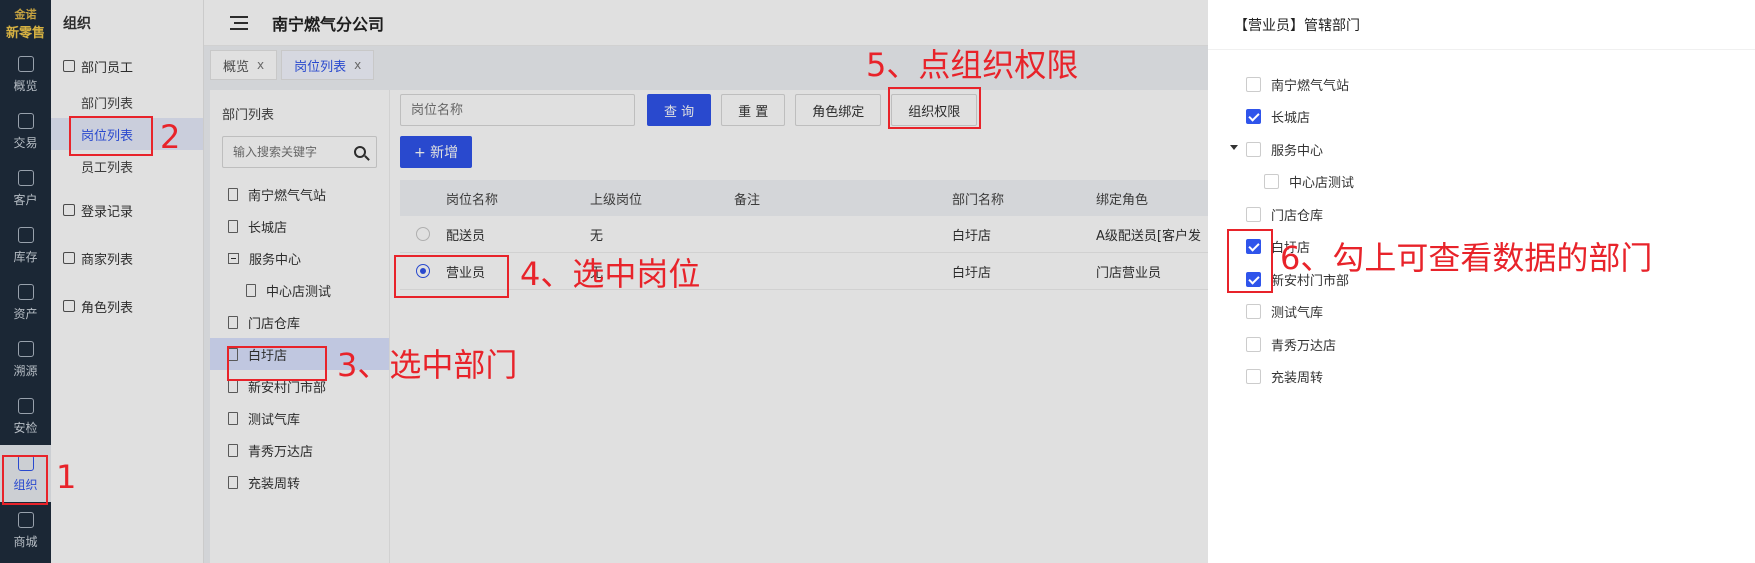 The image size is (1755, 563). Describe the element at coordinates (1481, 149) in the screenshot. I see `drawer-item: 服务中心` at that location.